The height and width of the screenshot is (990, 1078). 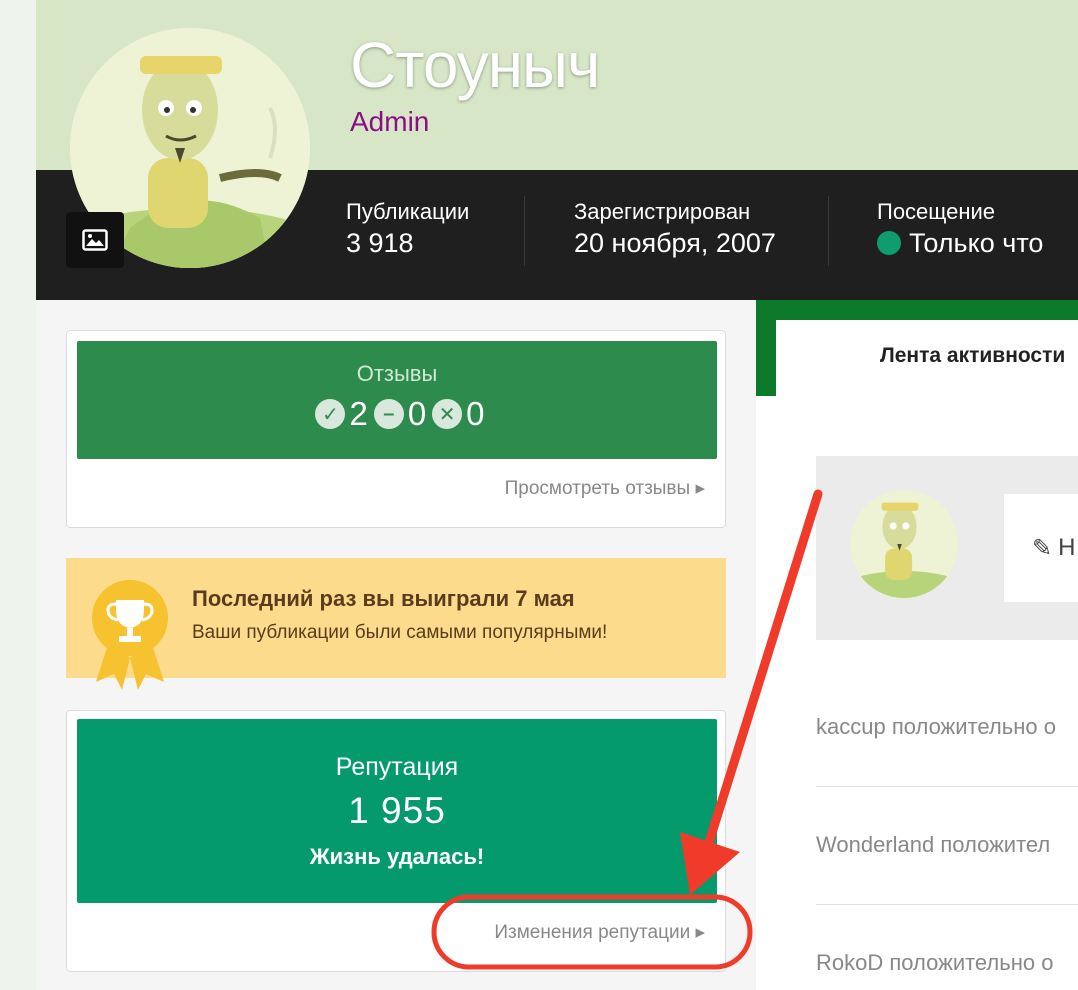 What do you see at coordinates (762, 673) in the screenshot?
I see `annotation-arrow` at bounding box center [762, 673].